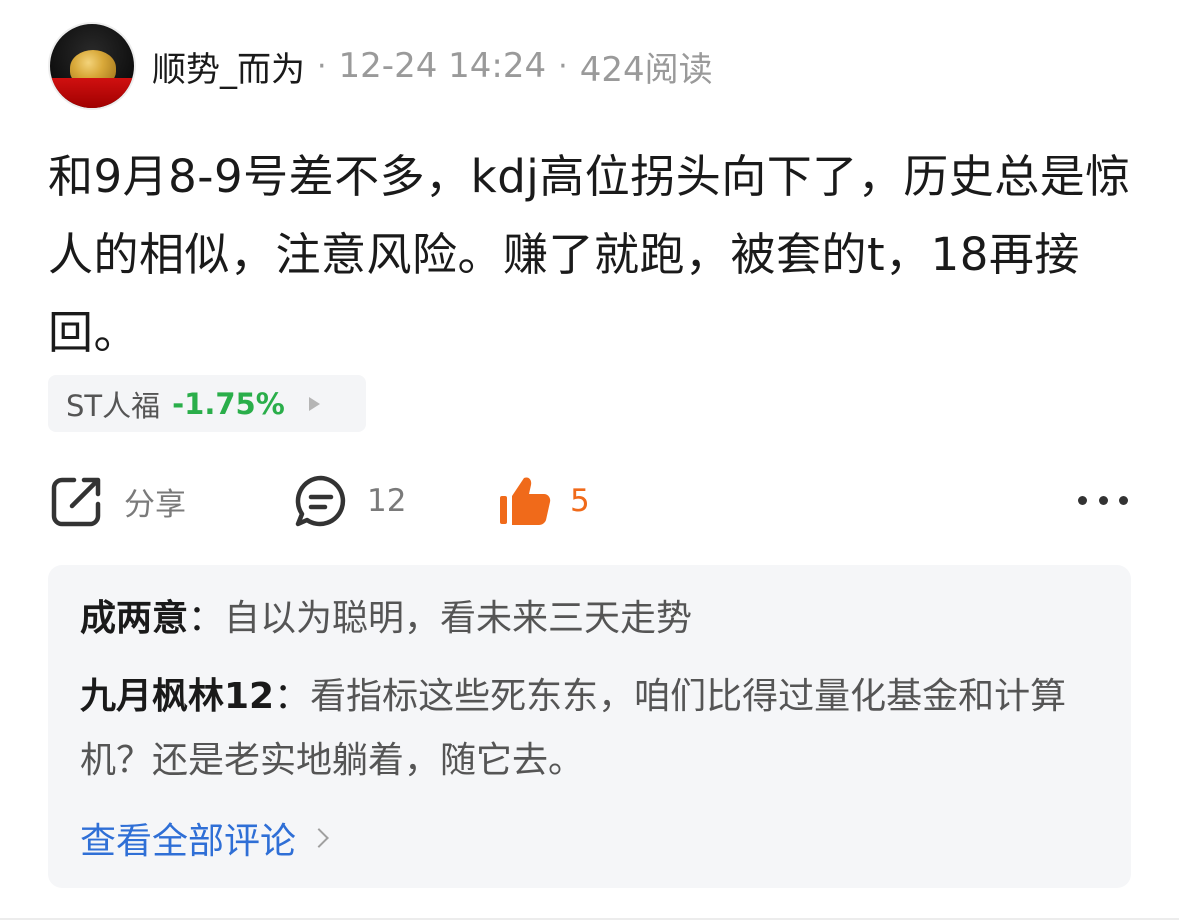 This screenshot has width=1179, height=923. Describe the element at coordinates (117, 501) in the screenshot. I see `share-button: 分享` at that location.